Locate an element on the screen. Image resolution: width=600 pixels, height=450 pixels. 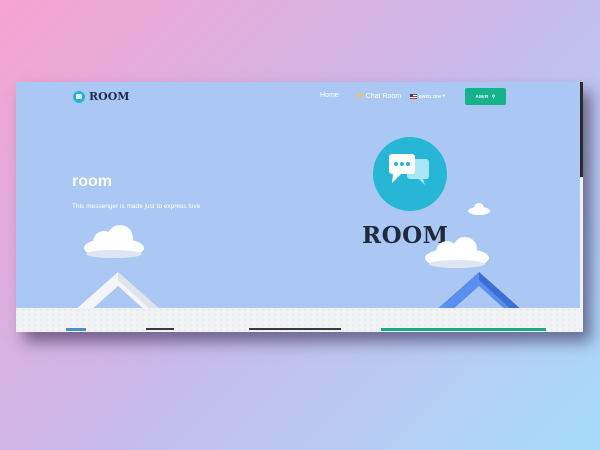
nav-home-link: Home is located at coordinates (329, 95).